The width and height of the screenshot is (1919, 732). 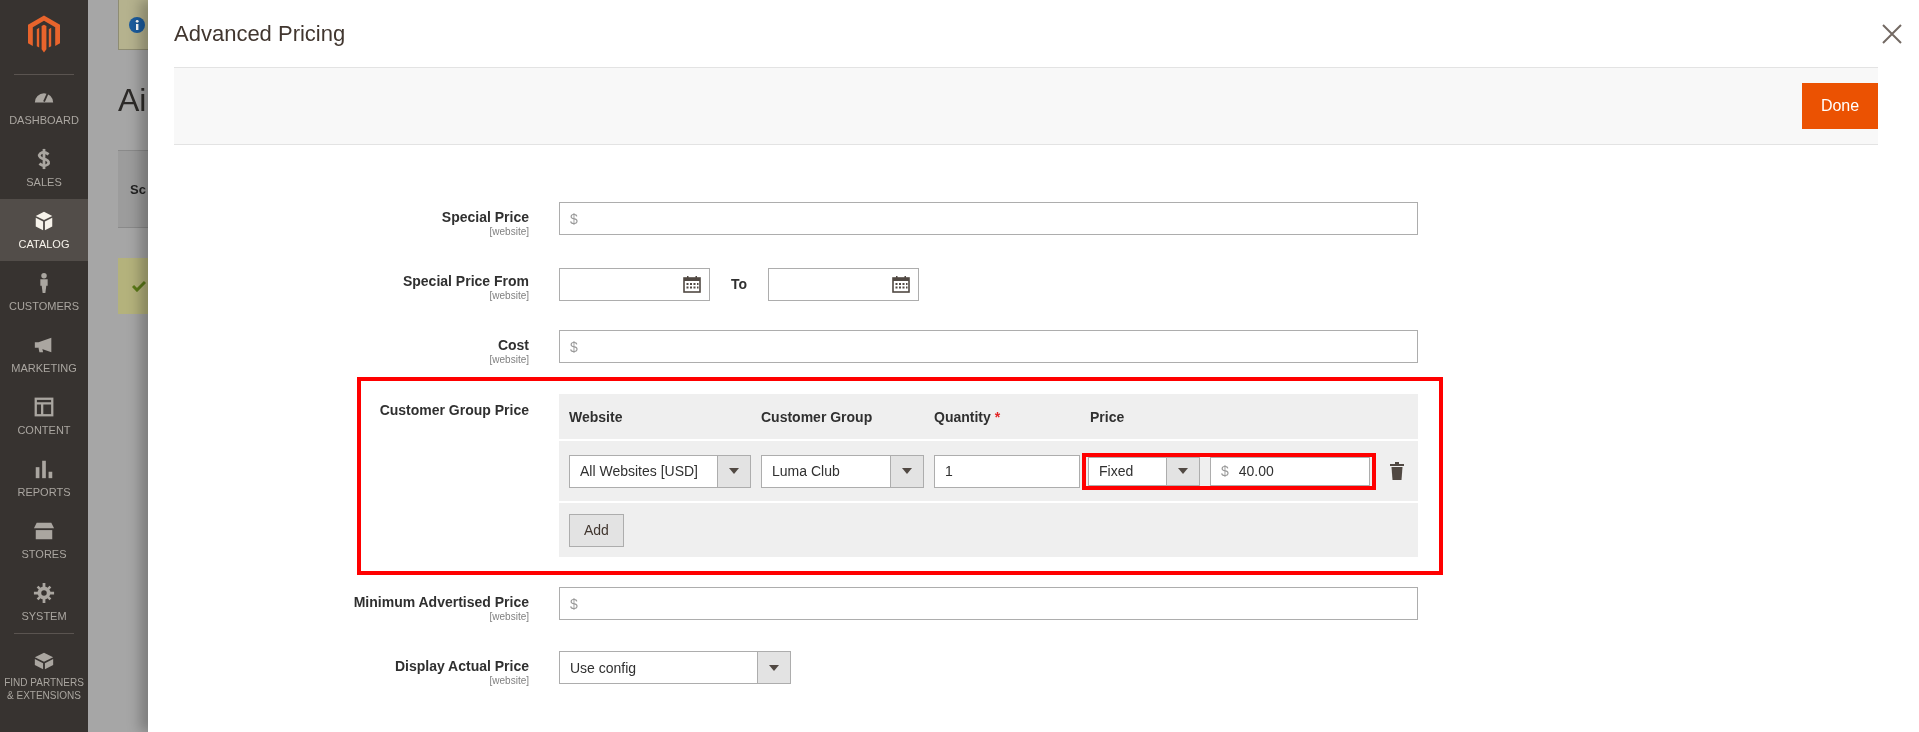 What do you see at coordinates (44, 478) in the screenshot?
I see `sidebar-item: REPORTS` at bounding box center [44, 478].